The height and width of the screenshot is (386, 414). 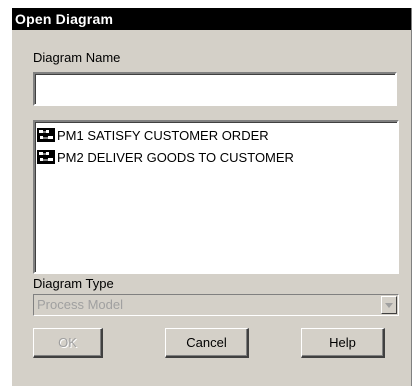 I want to click on diagram-type-label: Diagram Type, so click(x=73, y=283).